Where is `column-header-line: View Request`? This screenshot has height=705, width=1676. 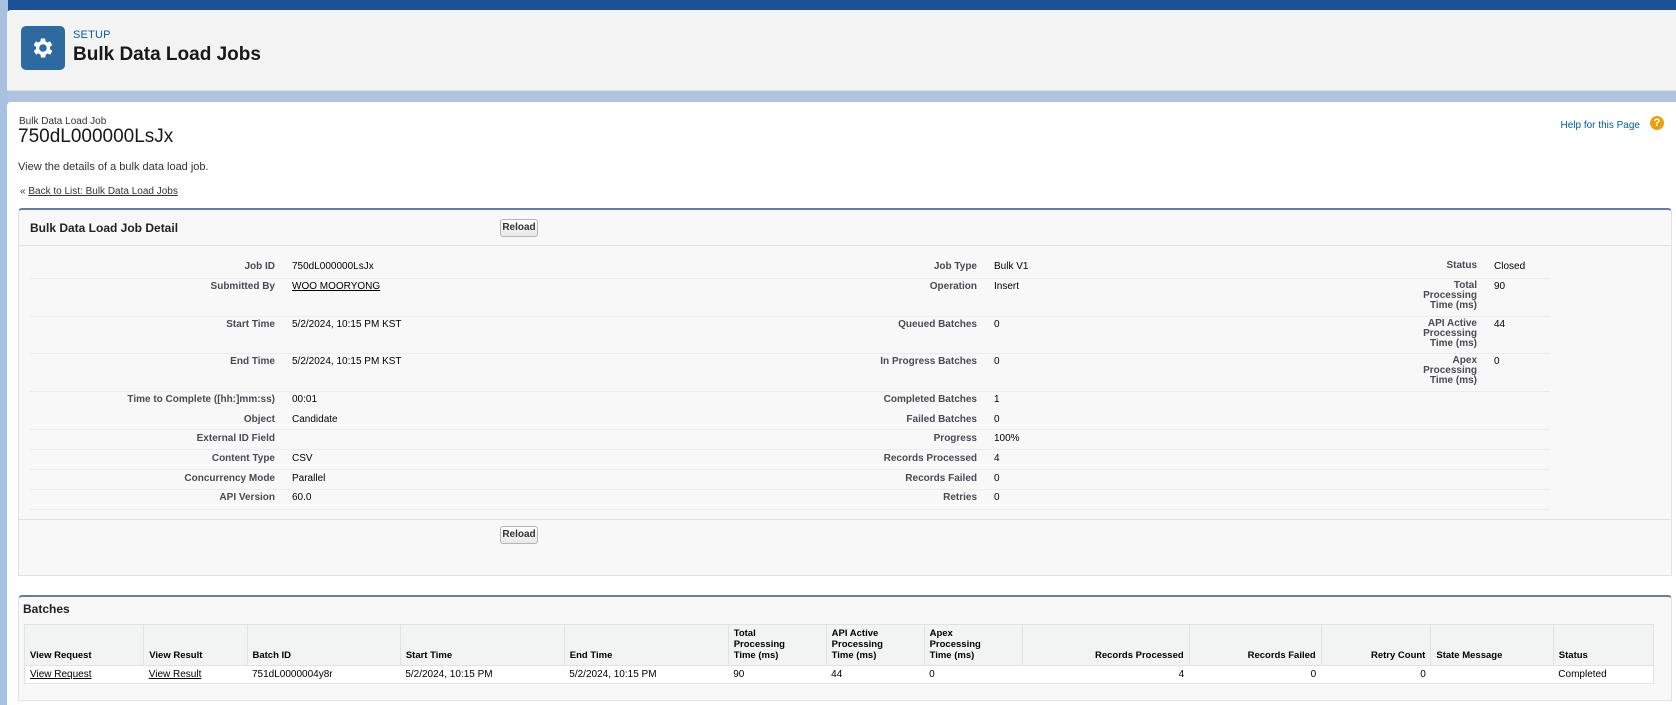 column-header-line: View Request is located at coordinates (61, 655).